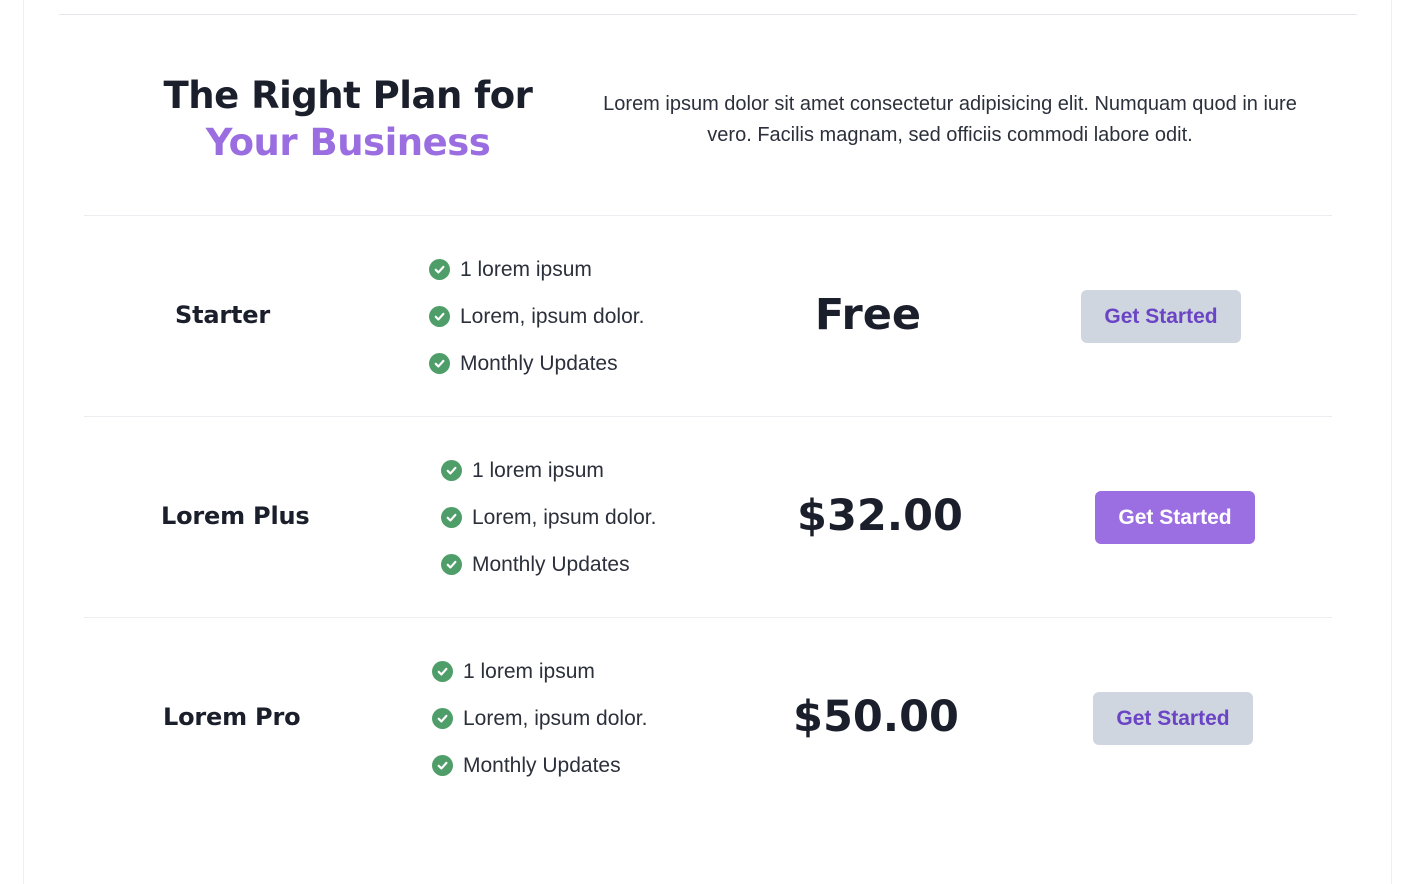 The height and width of the screenshot is (884, 1402). What do you see at coordinates (348, 142) in the screenshot?
I see `page-title-highlight: Your Business` at bounding box center [348, 142].